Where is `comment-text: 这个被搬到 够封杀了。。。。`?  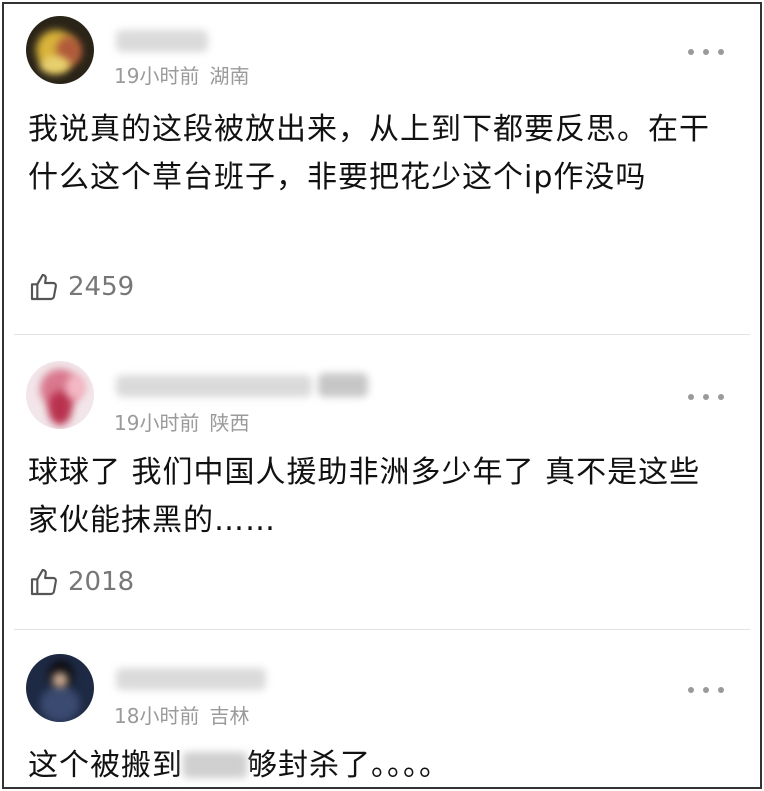
comment-text: 这个被搬到 够封杀了。。。。 is located at coordinates (378, 764).